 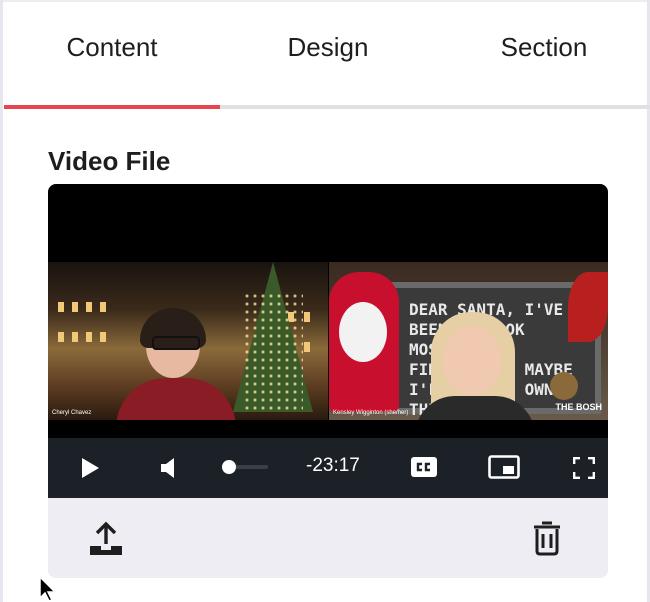 I want to click on tab-active-indicator, so click(x=112, y=107).